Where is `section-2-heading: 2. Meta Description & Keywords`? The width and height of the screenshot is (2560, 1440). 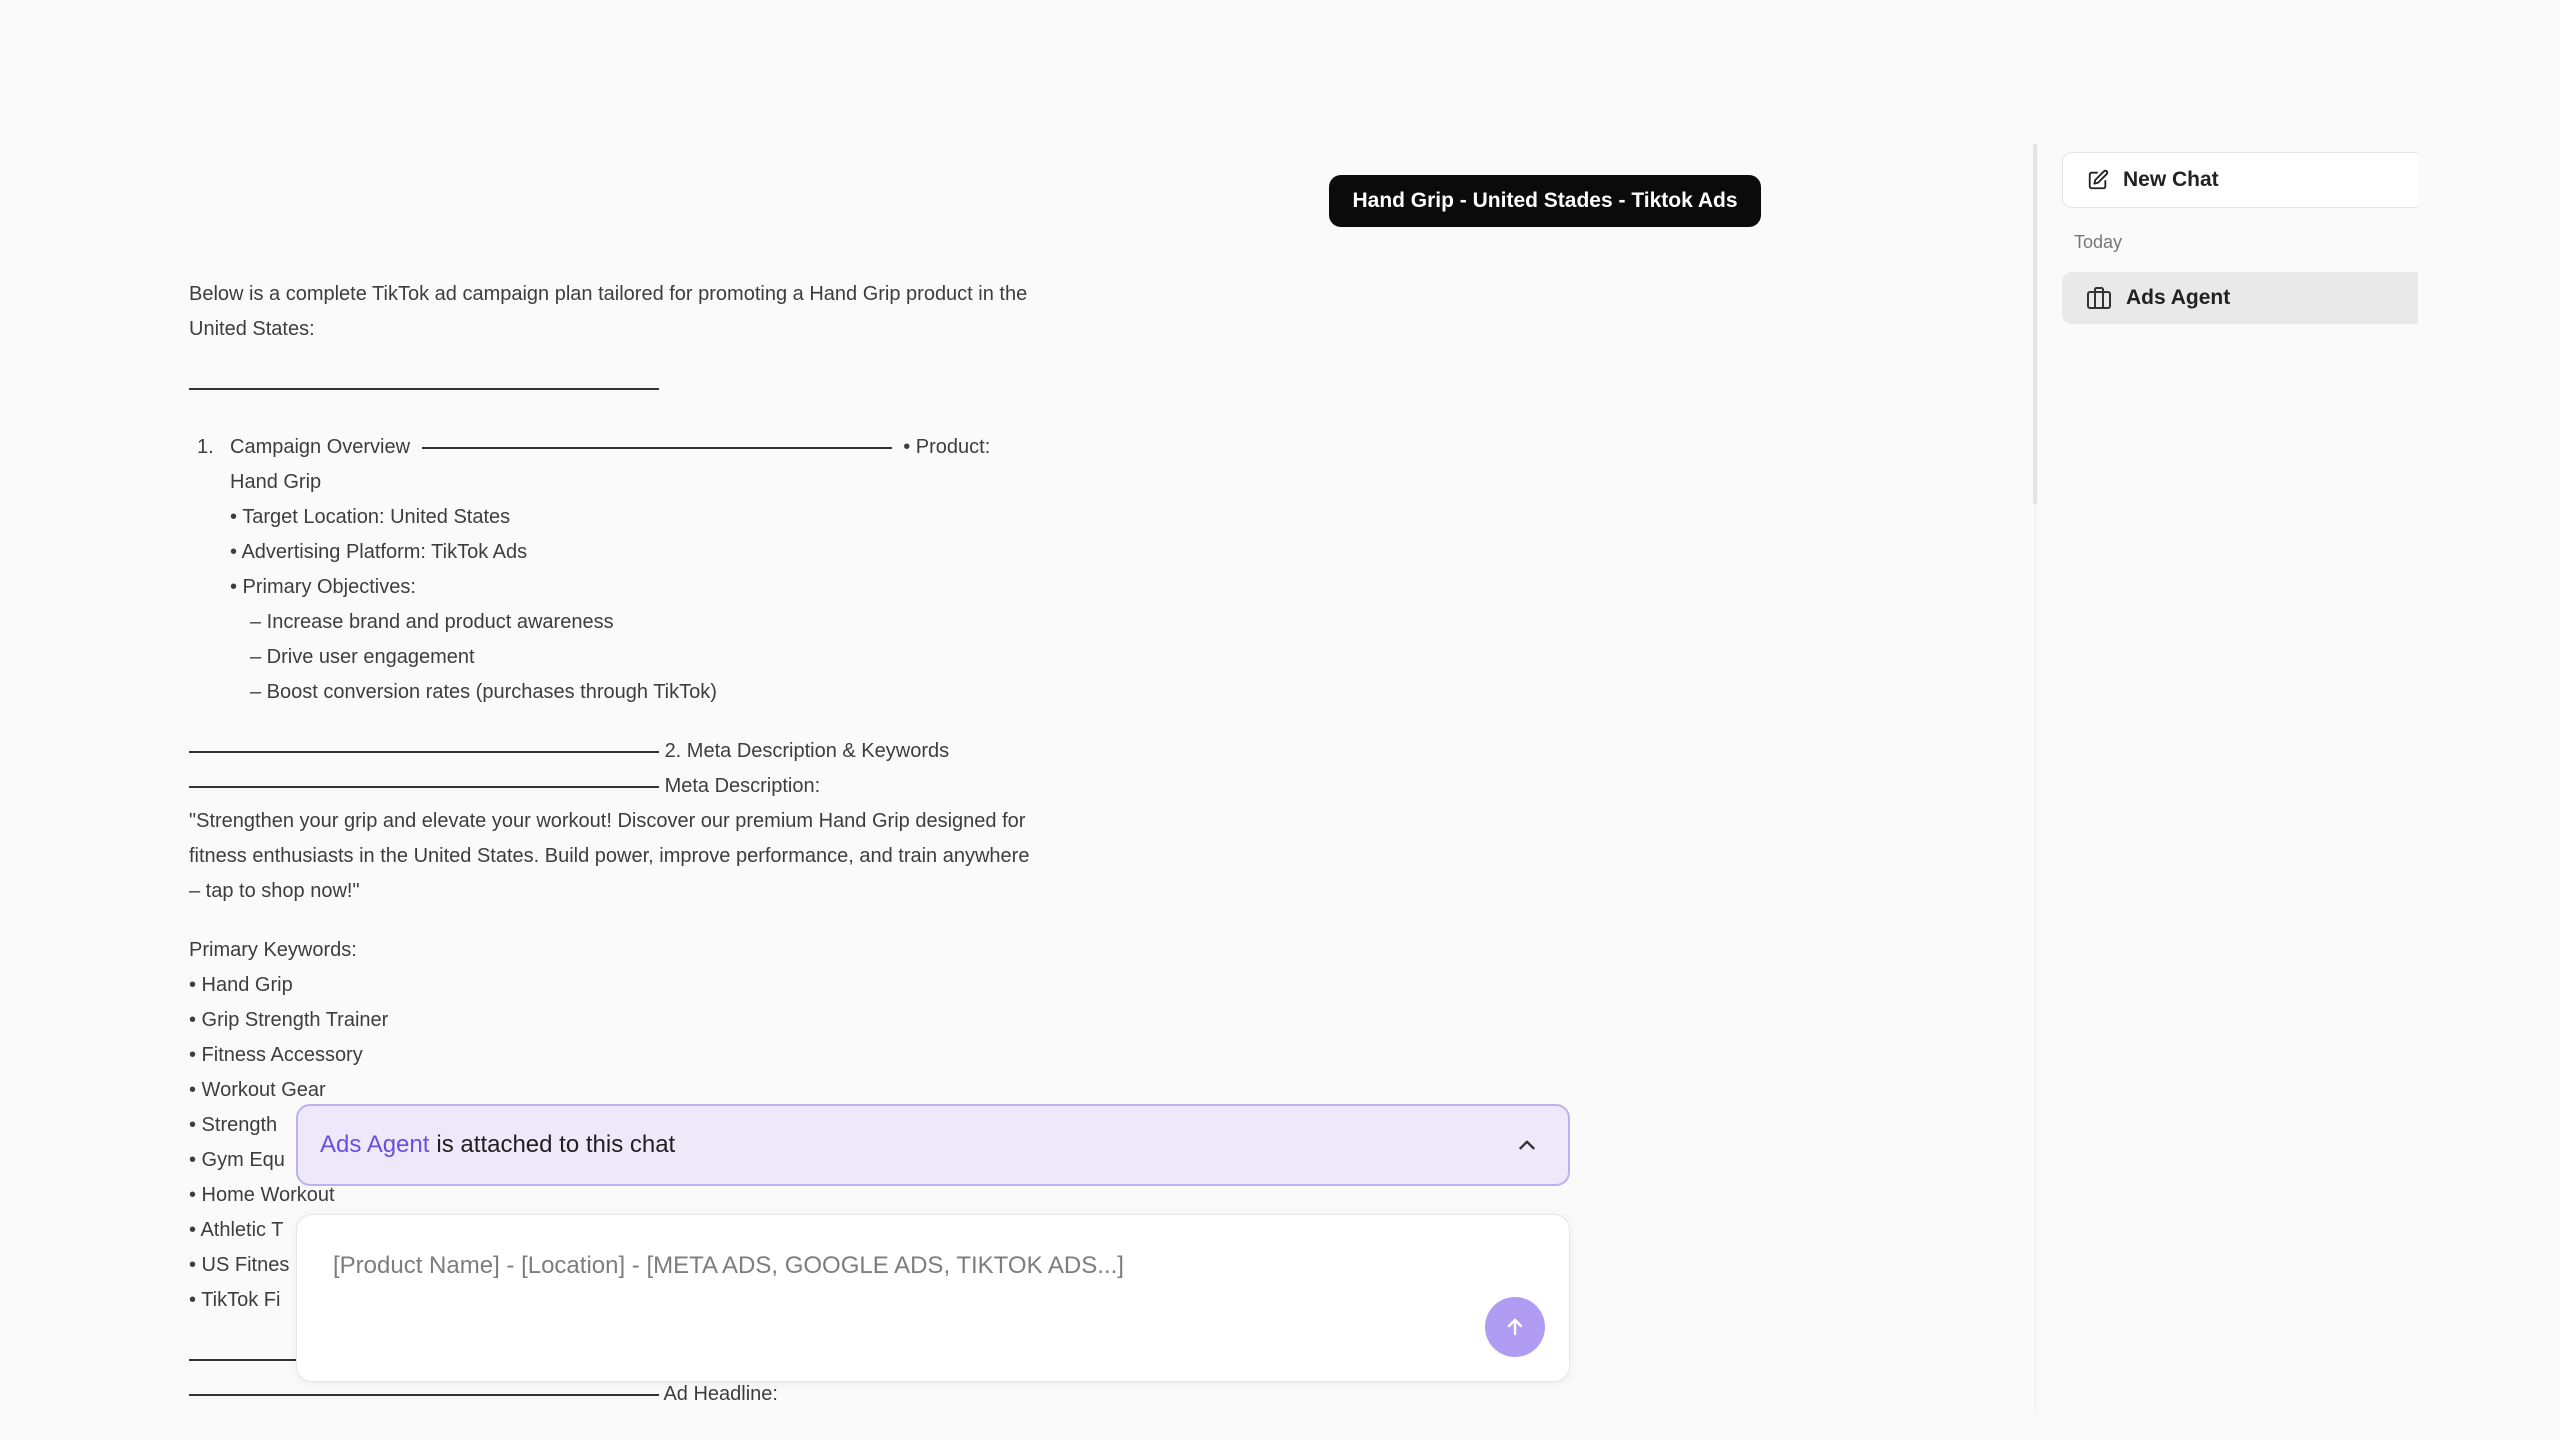
section-2-heading: 2. Meta Description & Keywords is located at coordinates (807, 751).